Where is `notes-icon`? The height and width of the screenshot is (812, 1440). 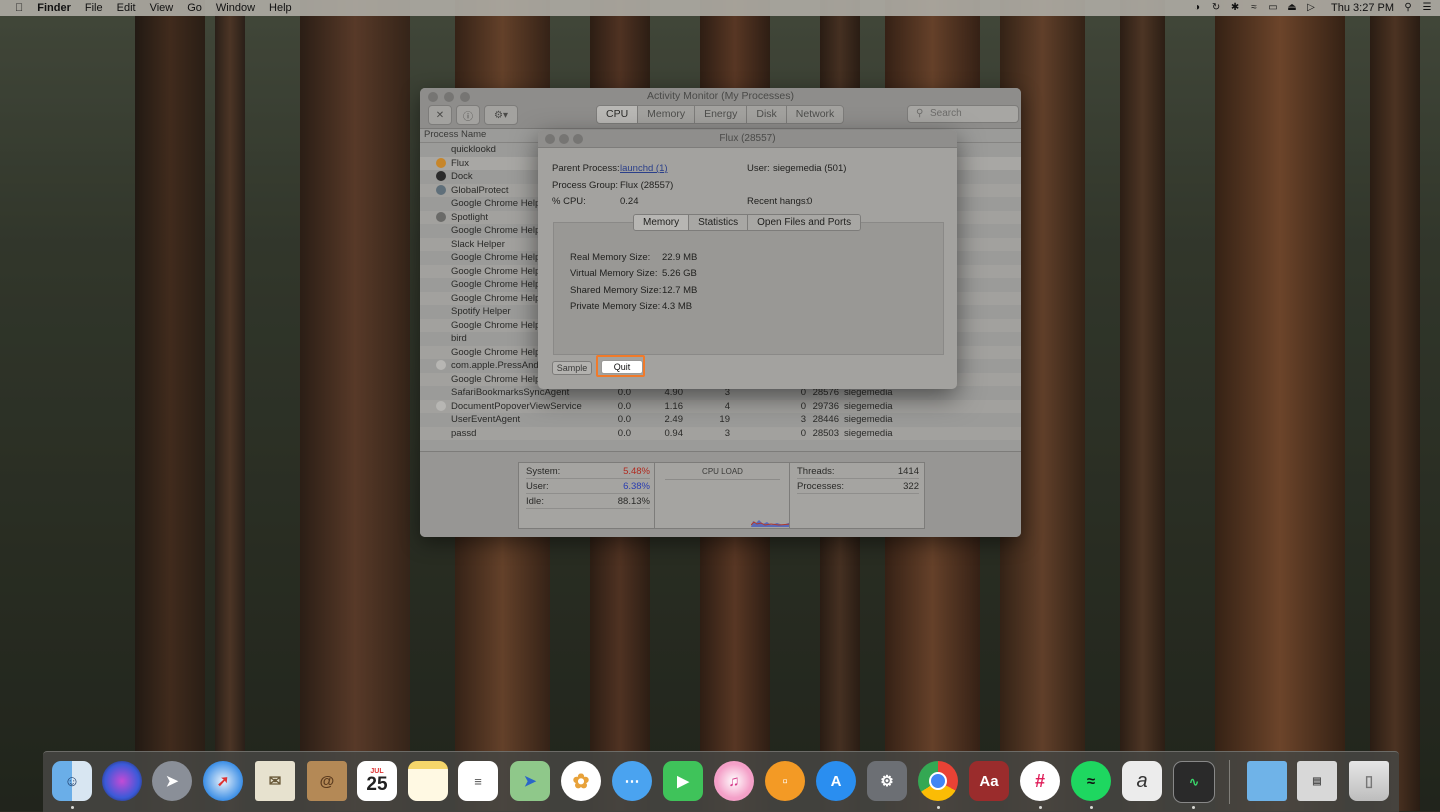 notes-icon is located at coordinates (428, 781).